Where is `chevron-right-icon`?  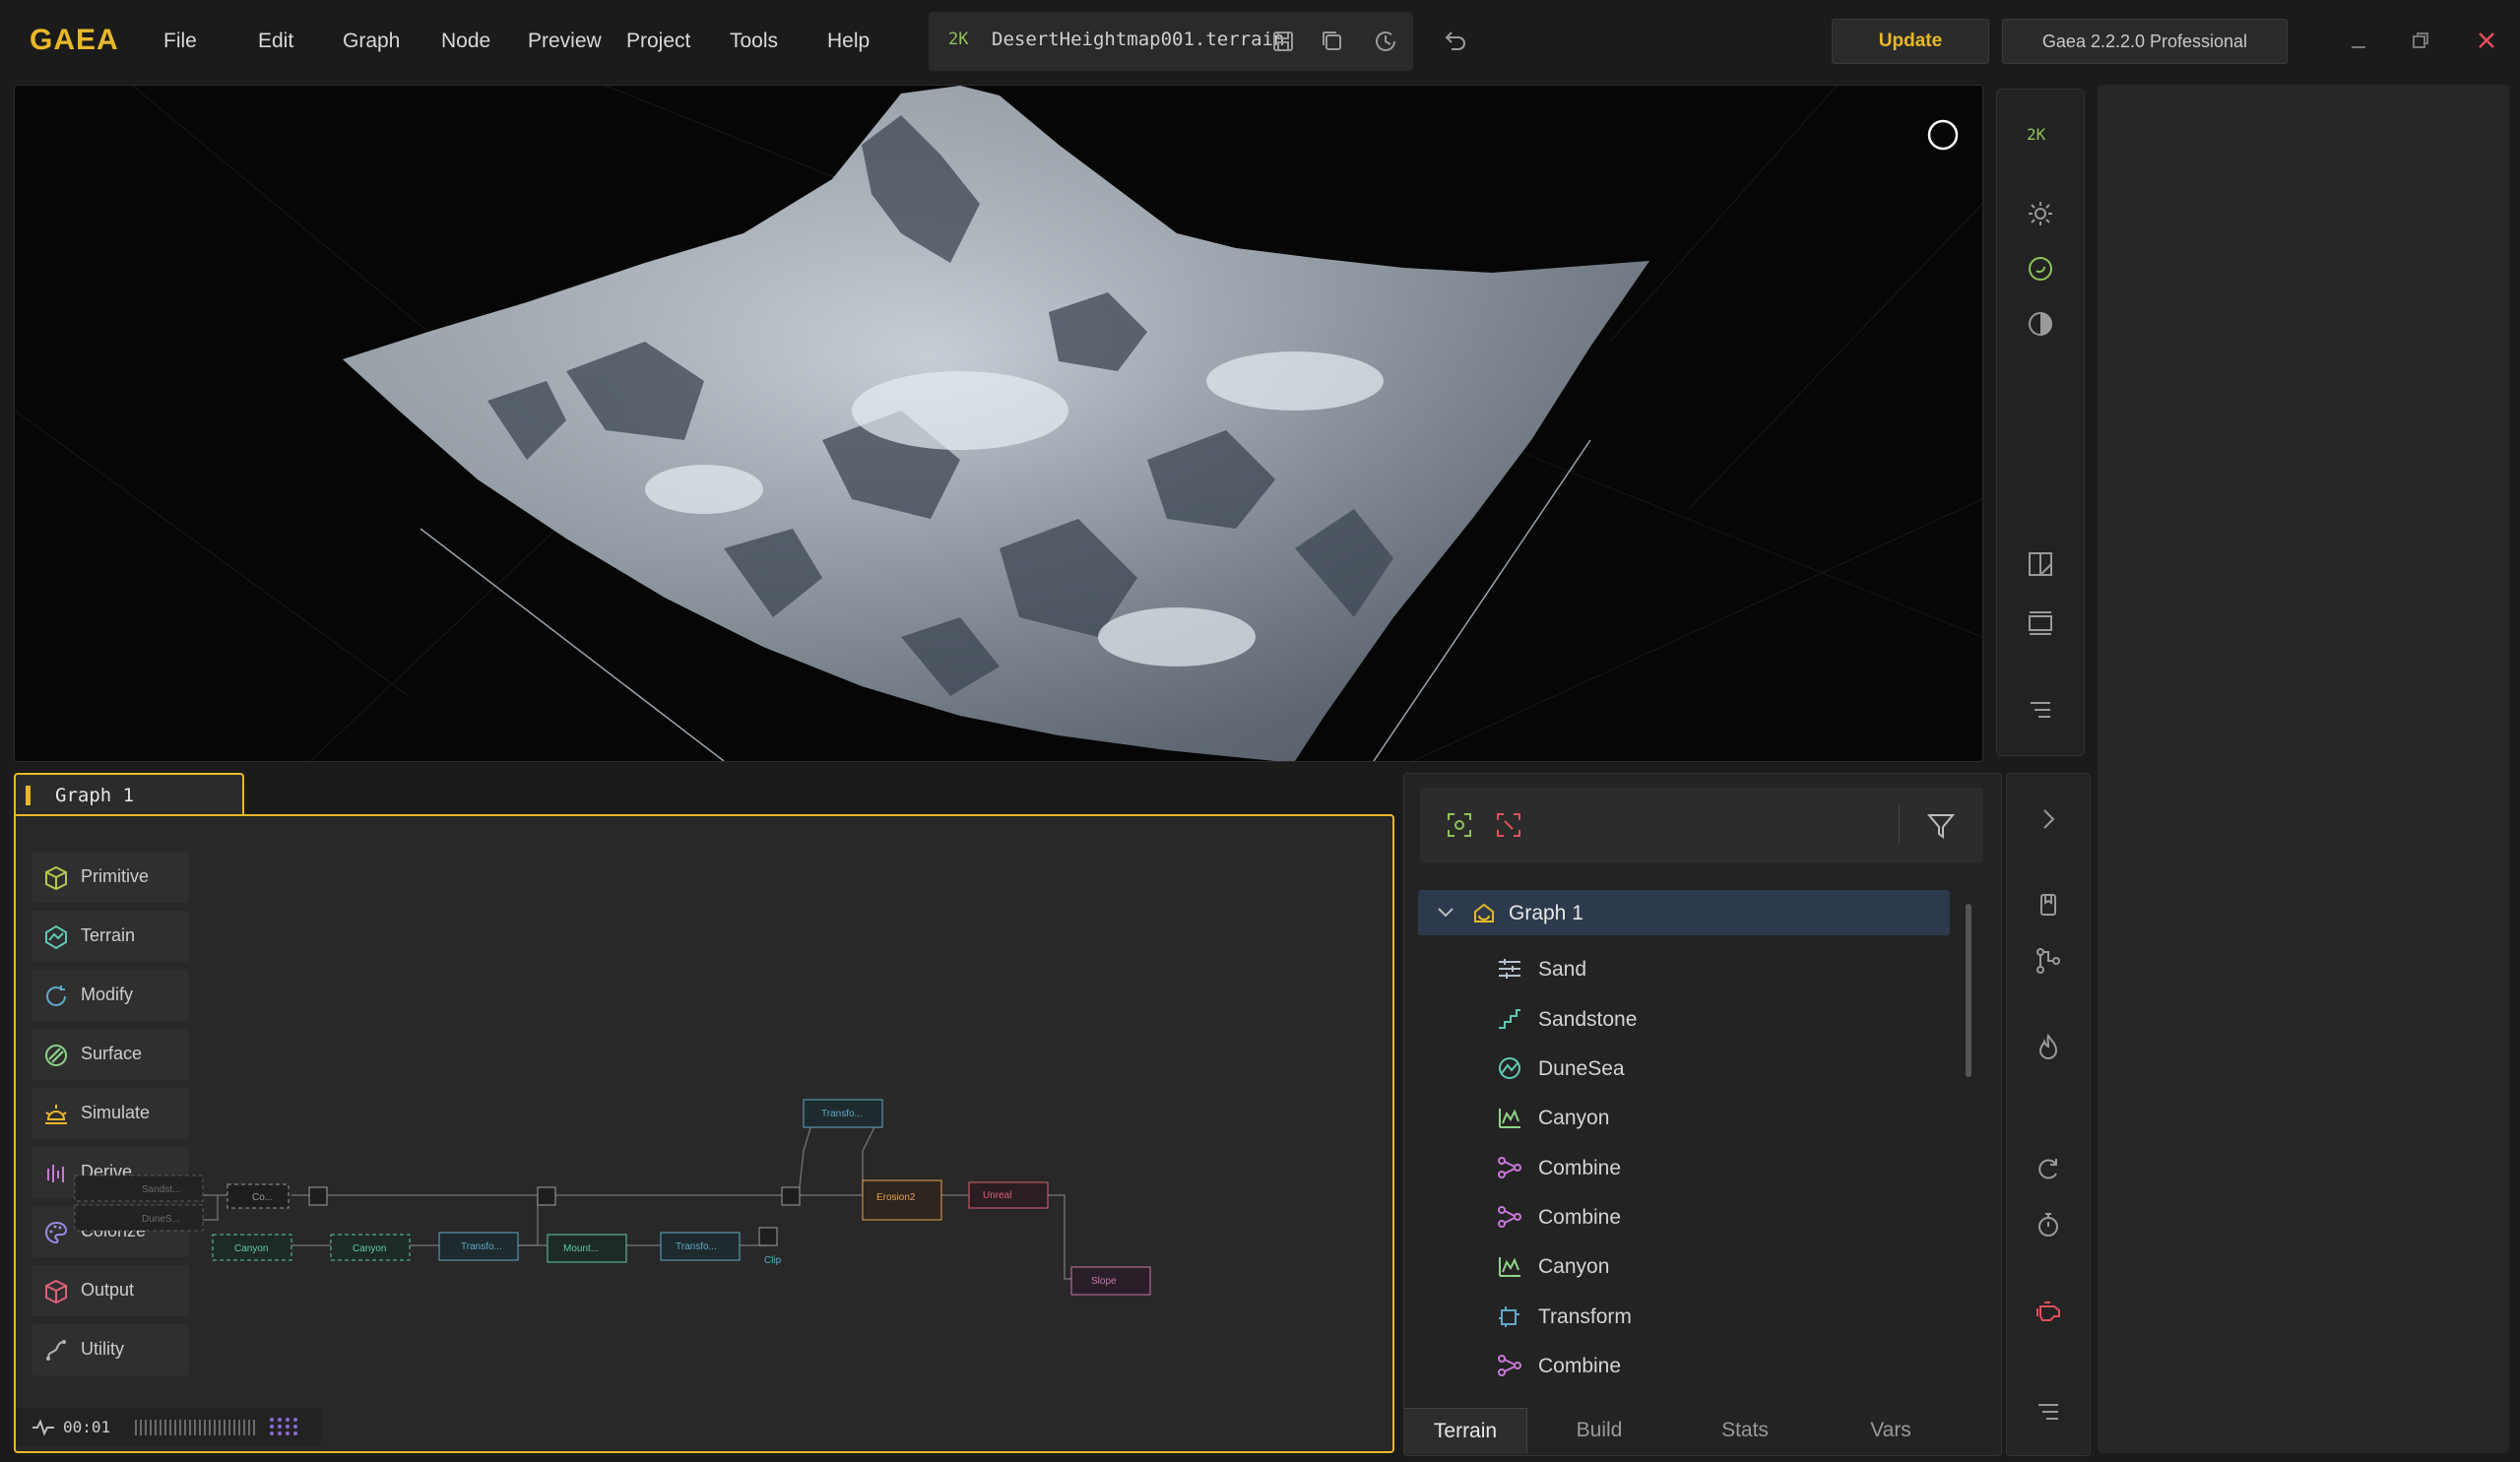 chevron-right-icon is located at coordinates (2048, 819).